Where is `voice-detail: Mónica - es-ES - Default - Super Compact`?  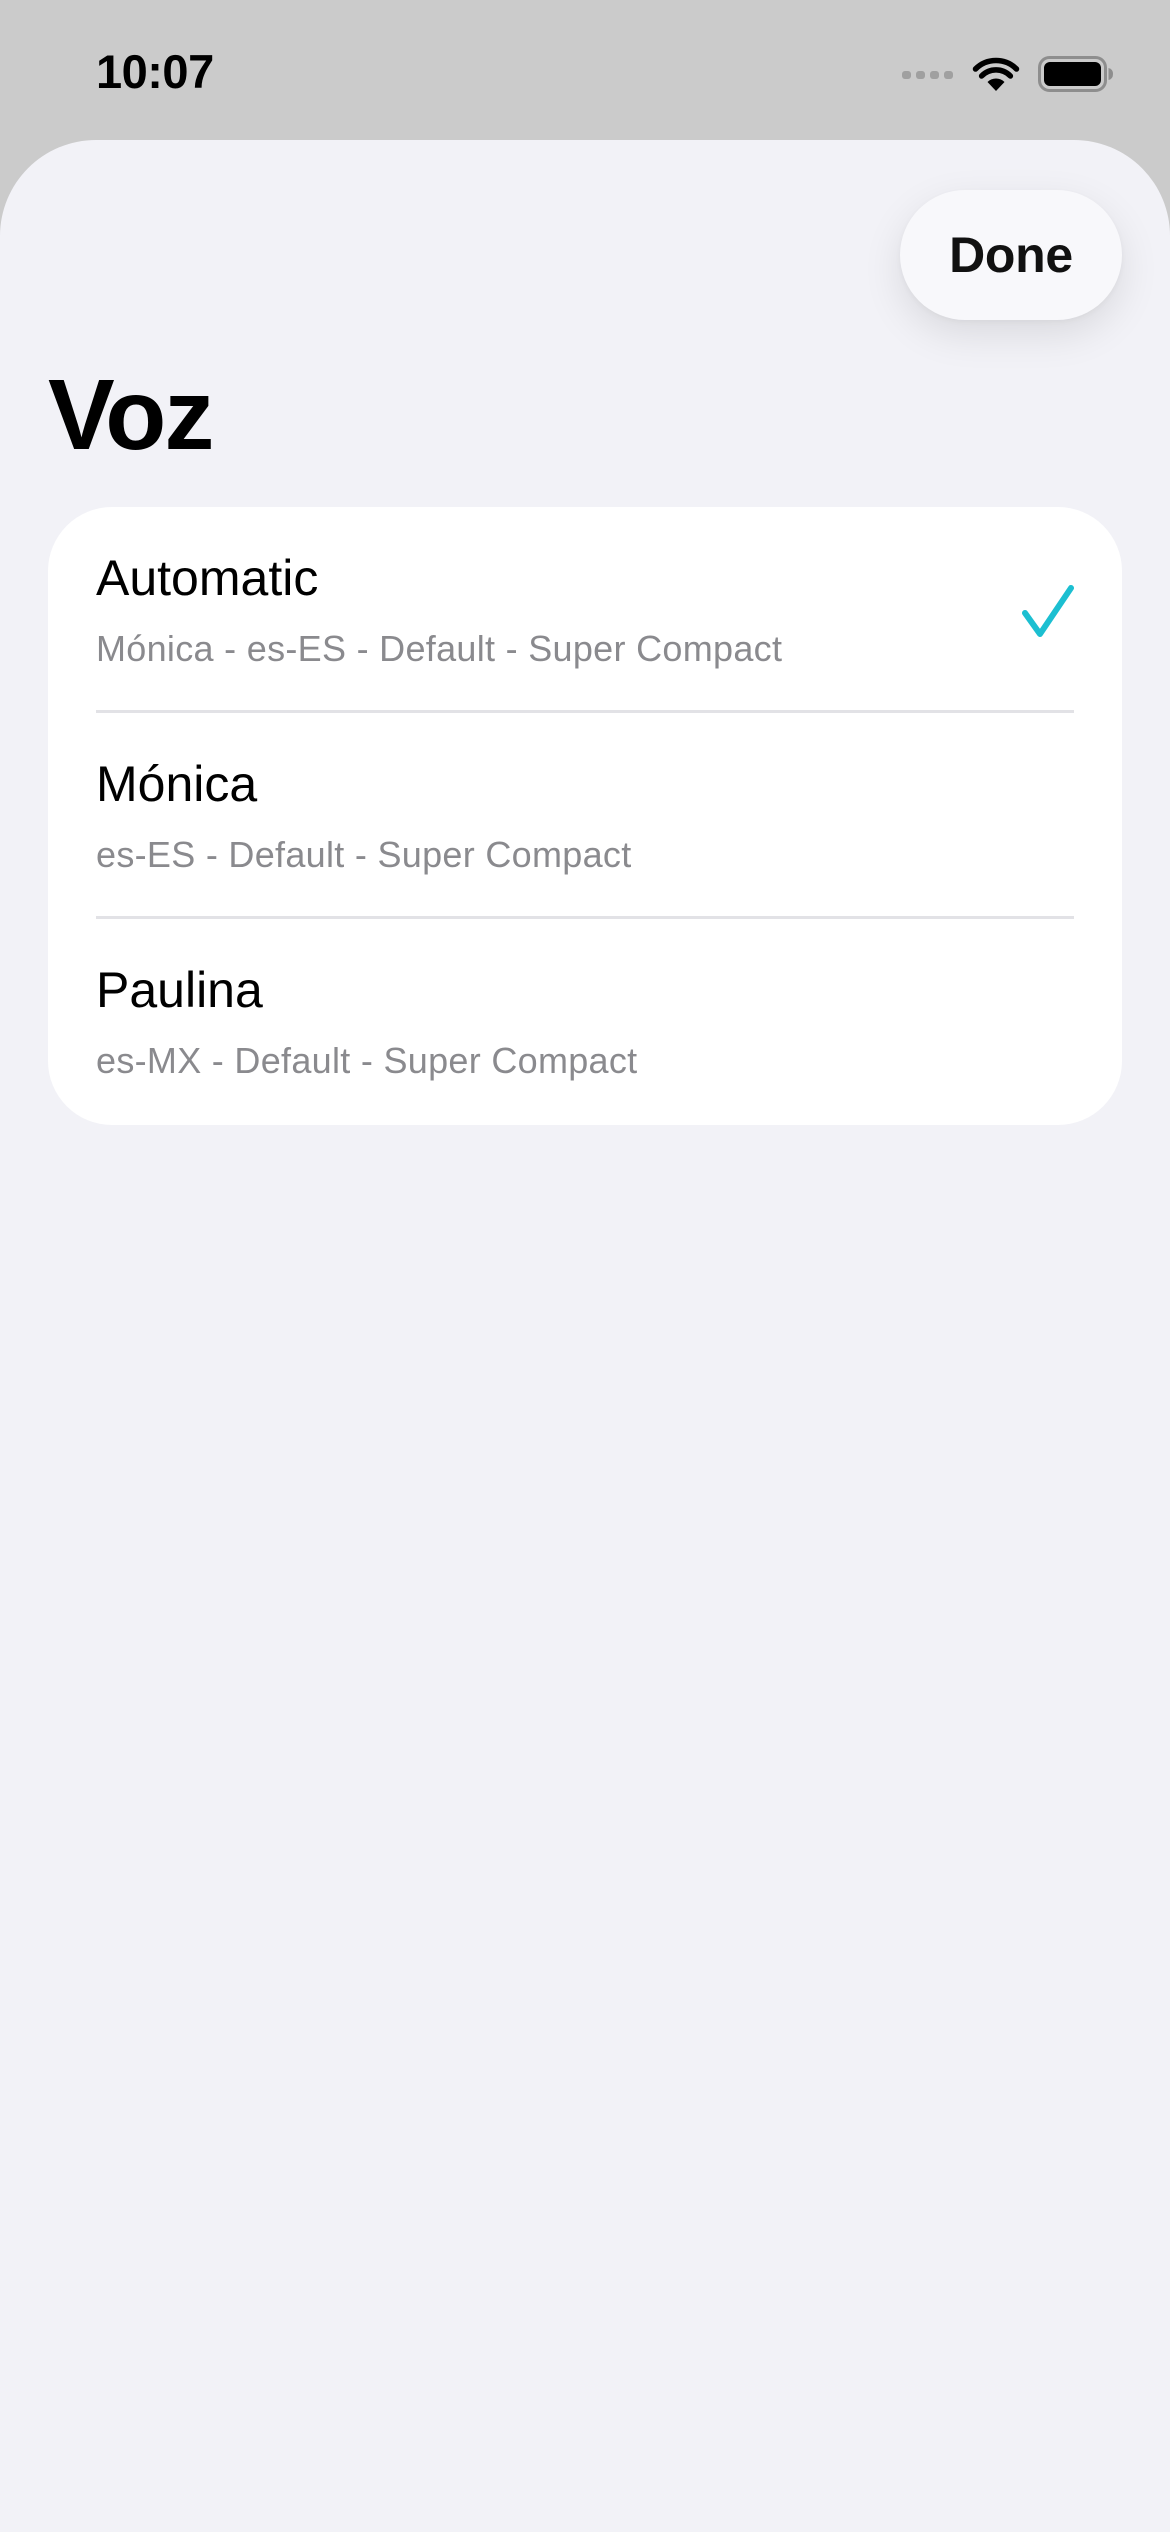
voice-detail: Mónica - es-ES - Default - Super Compact is located at coordinates (439, 648).